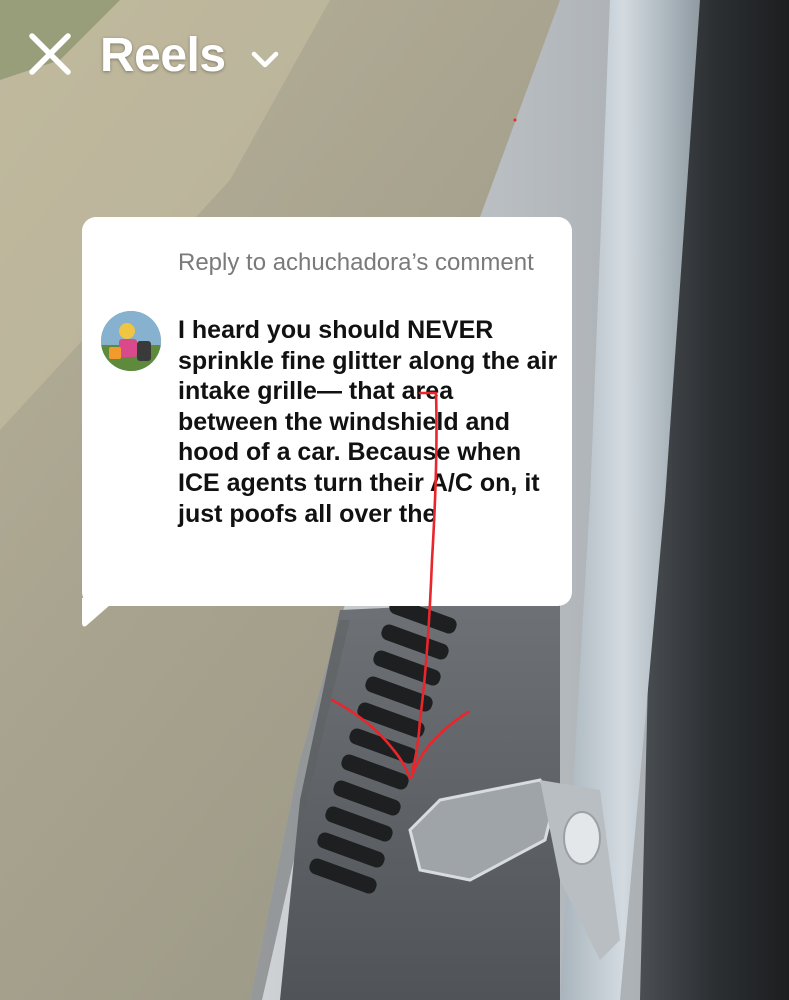  What do you see at coordinates (131, 341) in the screenshot?
I see `avatar` at bounding box center [131, 341].